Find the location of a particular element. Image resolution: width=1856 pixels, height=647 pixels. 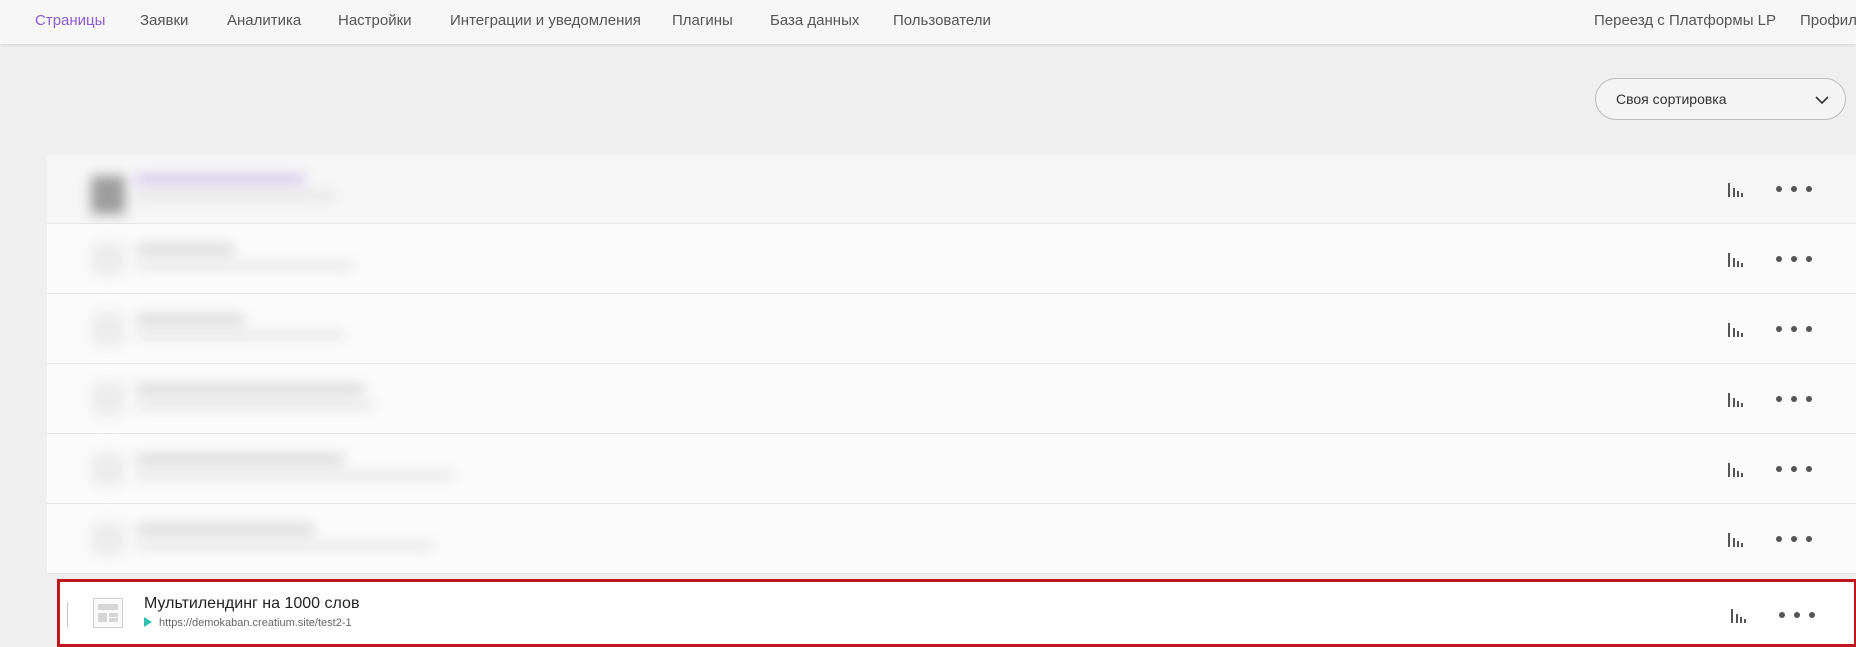

sort-dropdown: Своя сортировка is located at coordinates (1720, 99).